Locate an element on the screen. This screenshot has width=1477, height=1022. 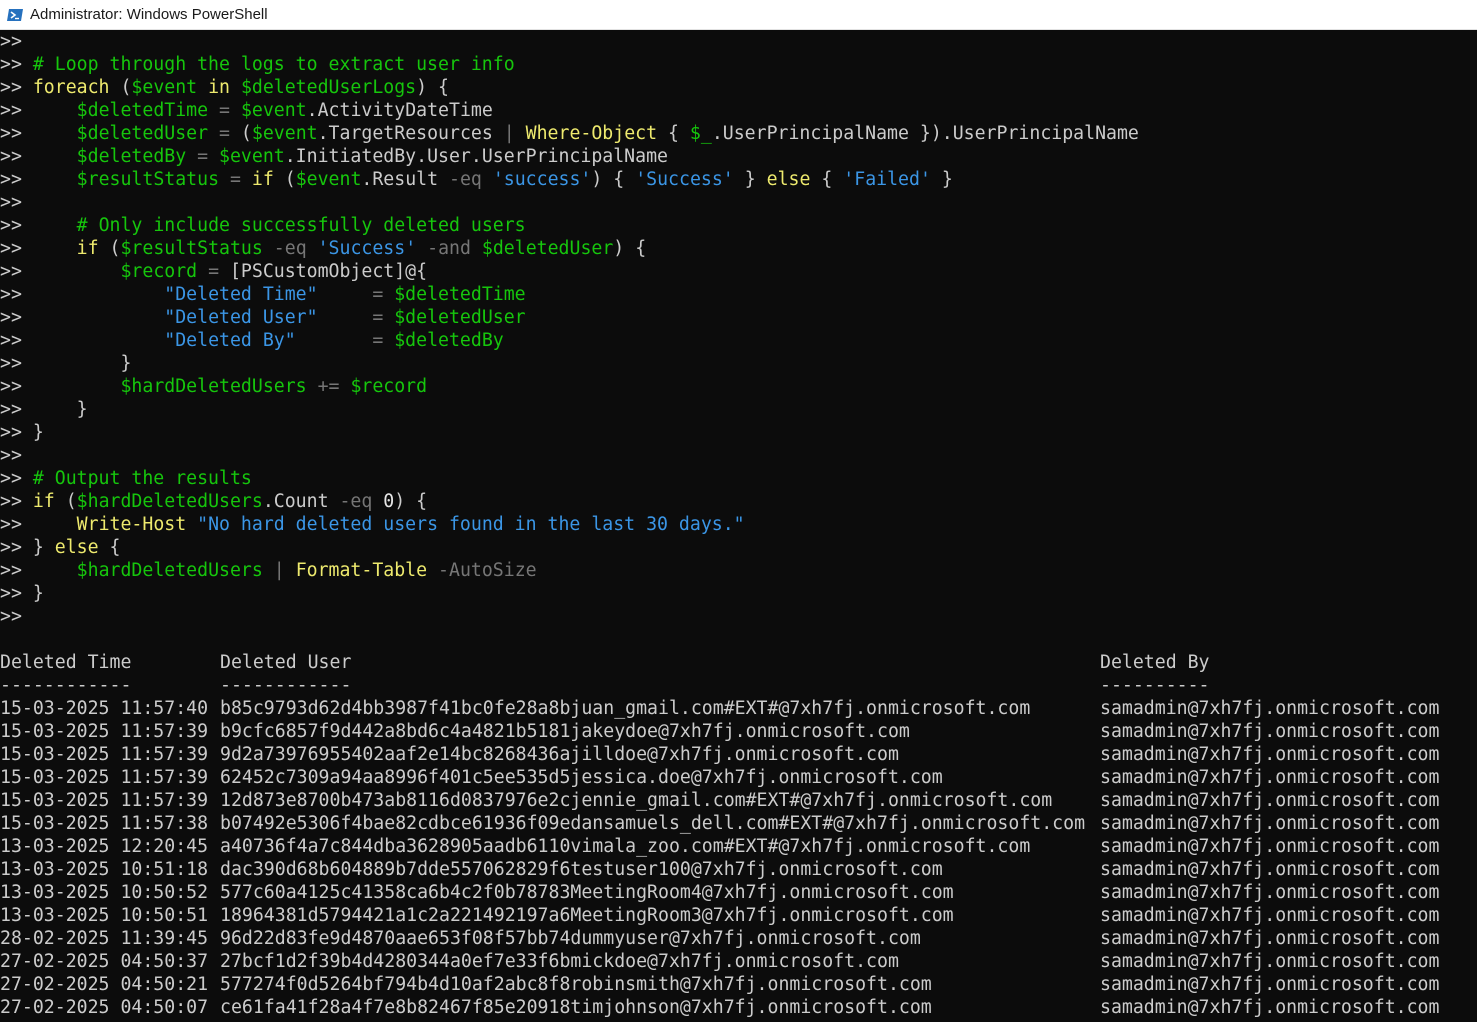
code-token: | is located at coordinates (279, 570).